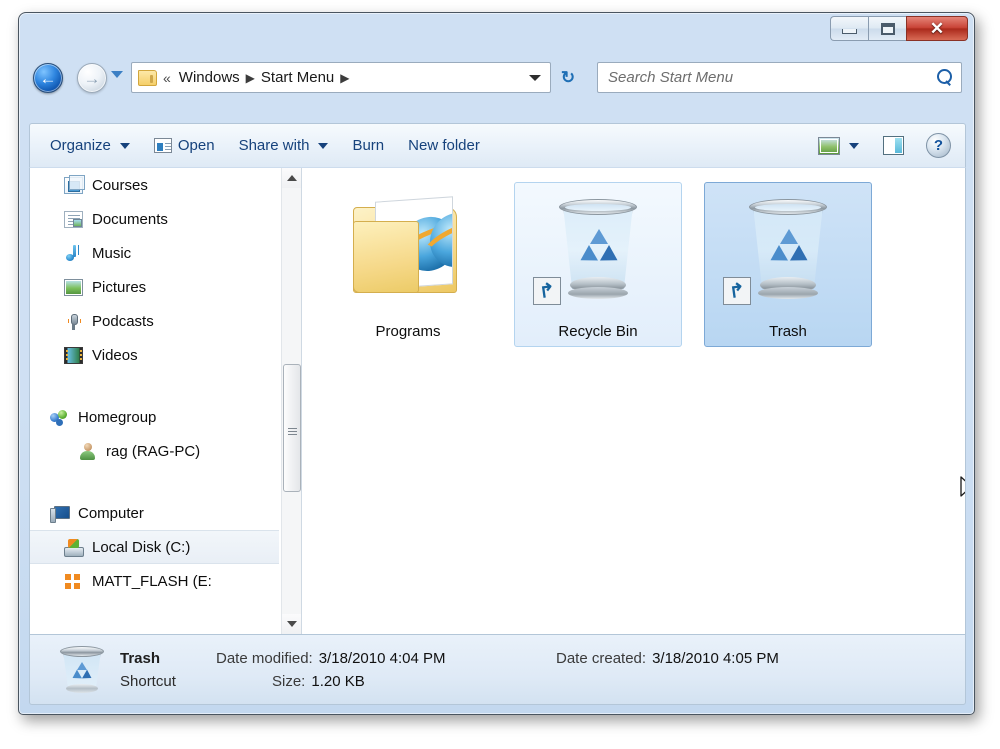 The width and height of the screenshot is (1000, 749). What do you see at coordinates (82, 670) in the screenshot?
I see `recycle-bin-icon` at bounding box center [82, 670].